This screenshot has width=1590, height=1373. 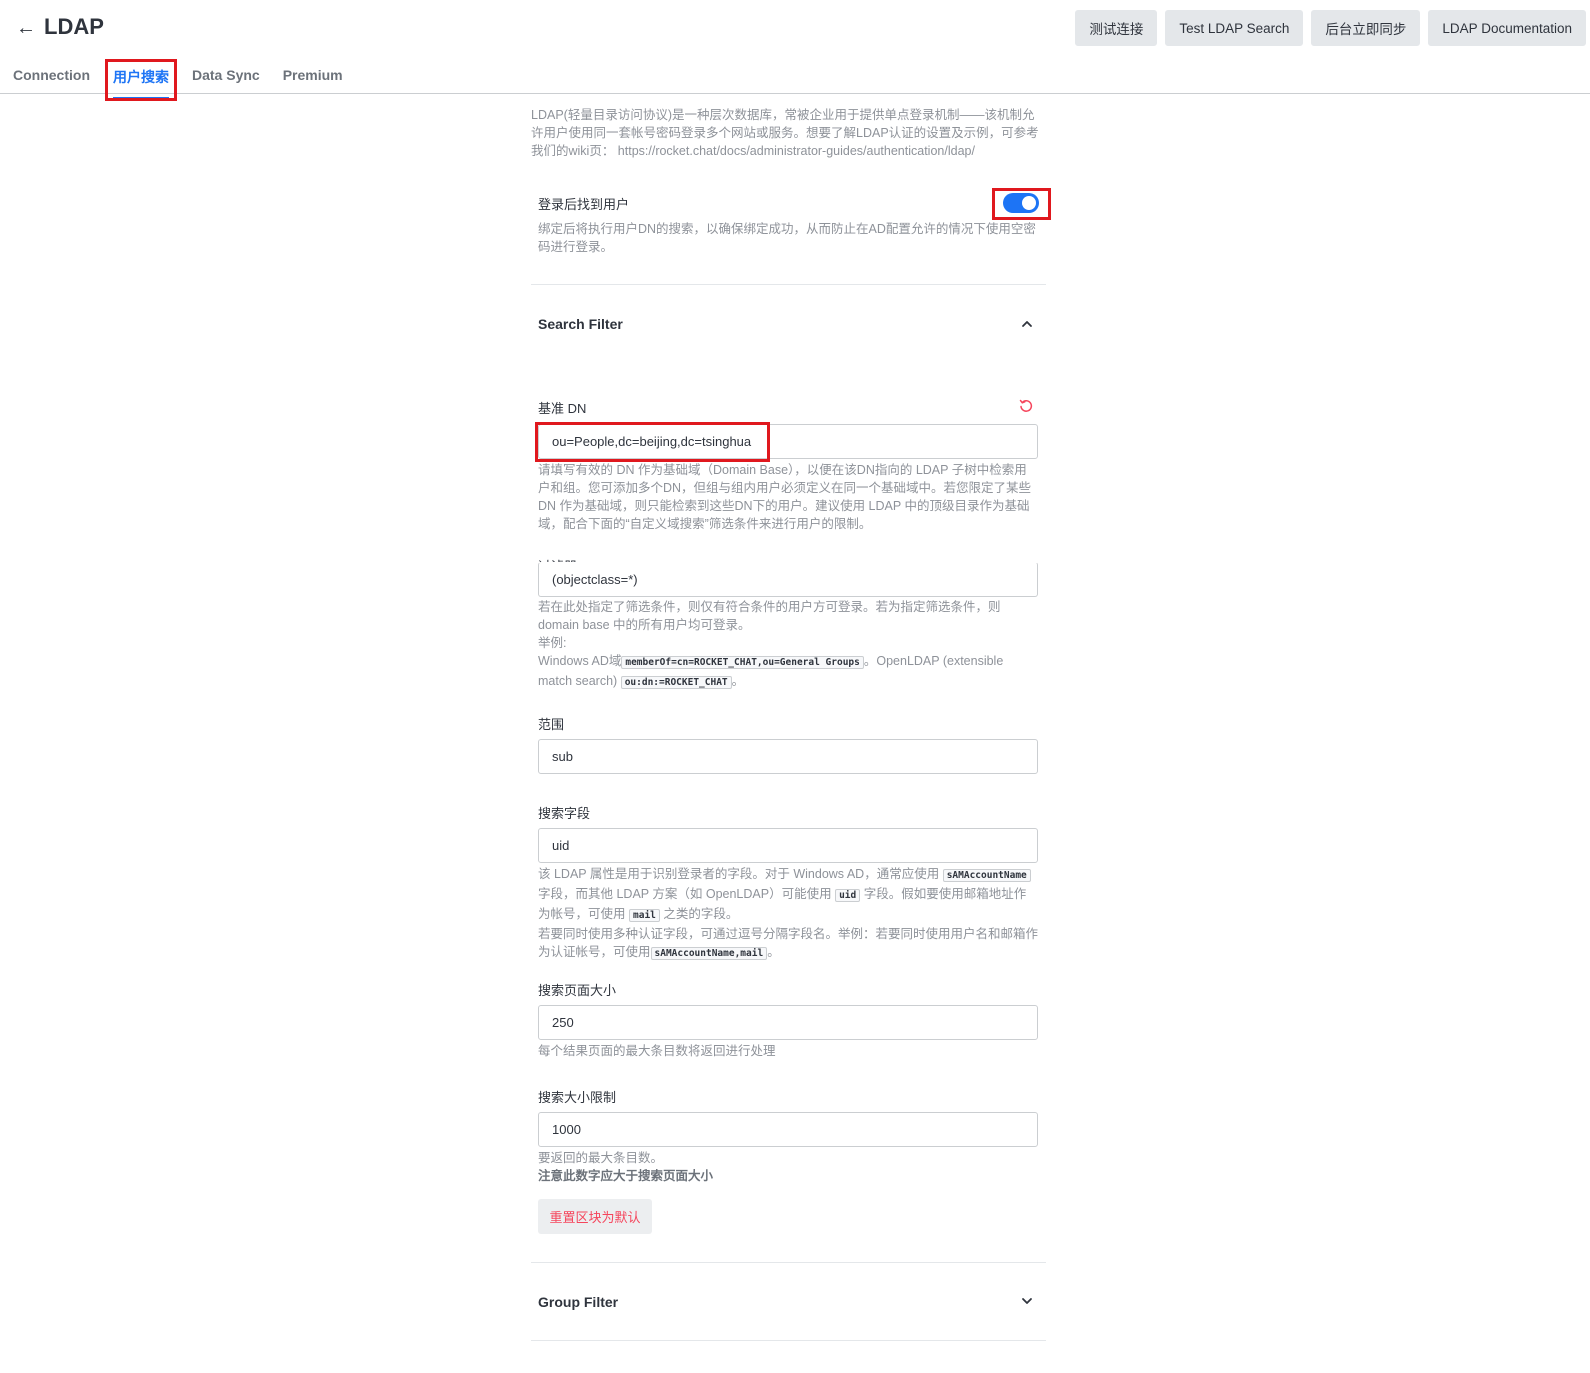 What do you see at coordinates (580, 661) in the screenshot?
I see `filter-hint-ad: Windows AD域` at bounding box center [580, 661].